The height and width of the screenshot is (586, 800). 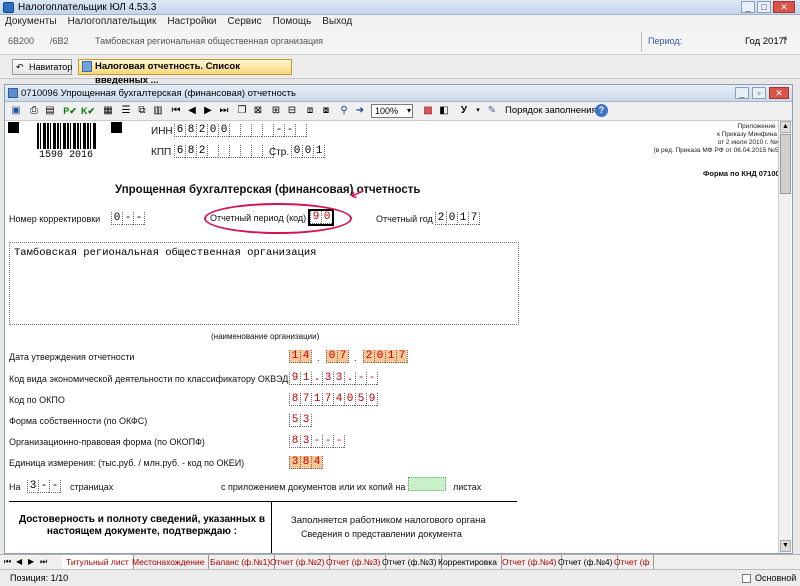 What do you see at coordinates (192, 22) in the screenshot?
I see `menu-settings: Настройки` at bounding box center [192, 22].